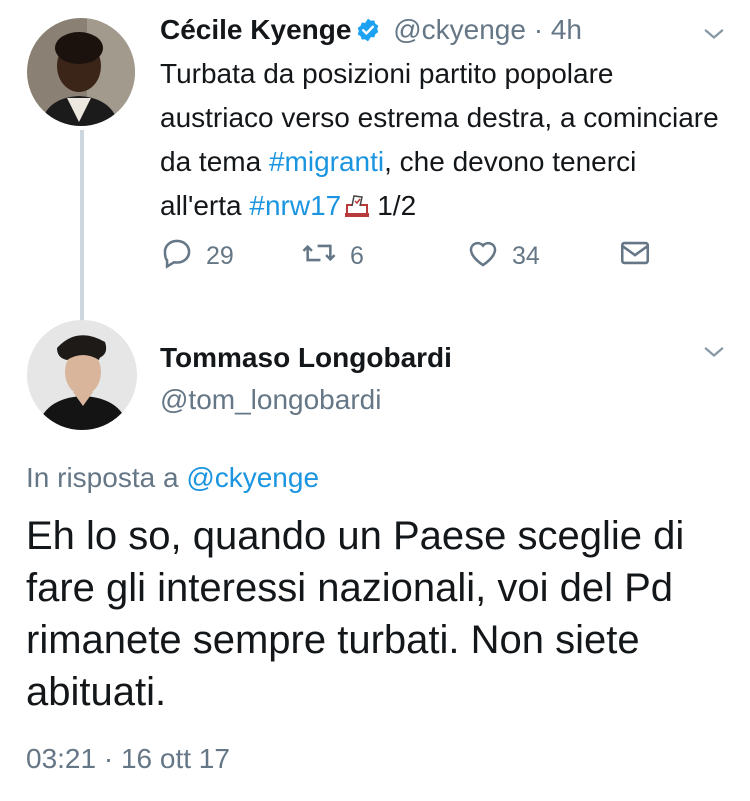  What do you see at coordinates (128, 758) in the screenshot?
I see `tweet-timestamp: 03:21 · 16 ott 17` at bounding box center [128, 758].